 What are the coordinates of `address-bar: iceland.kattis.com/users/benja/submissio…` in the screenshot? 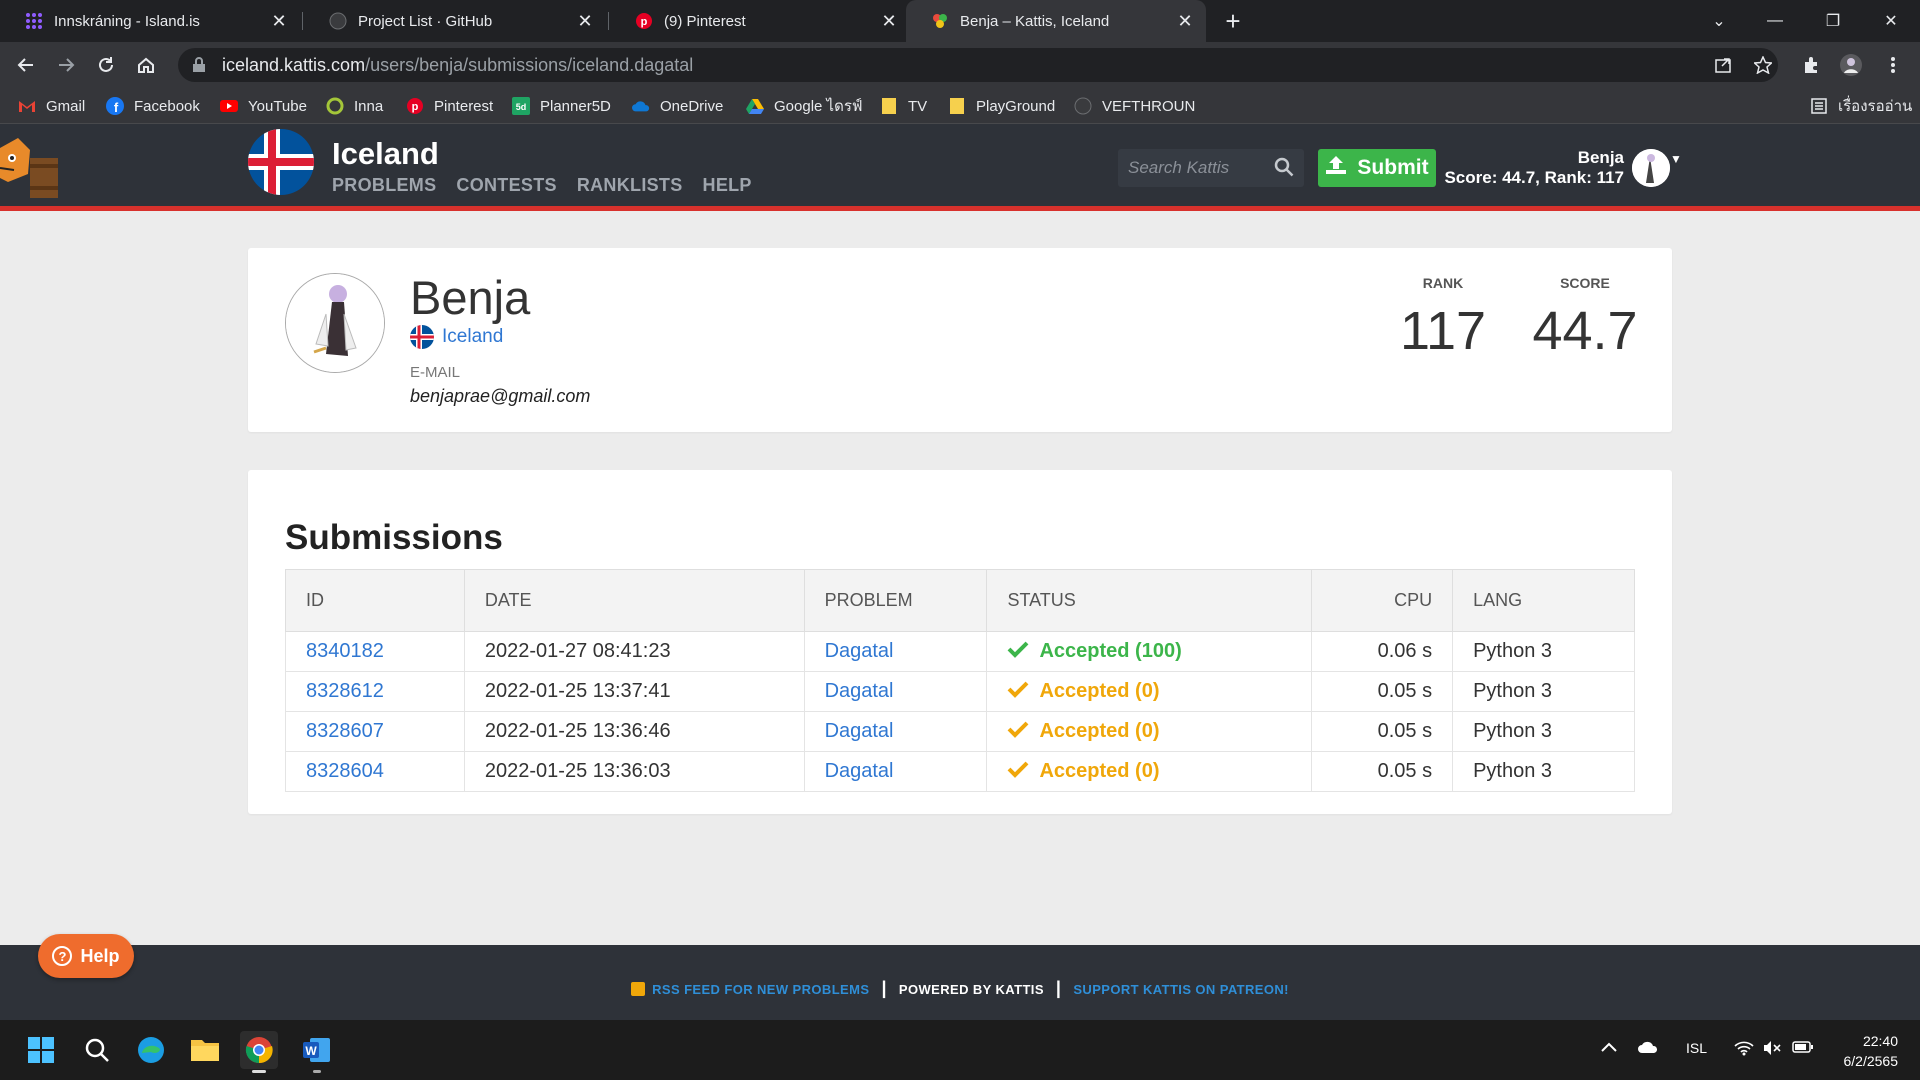 It's located at (978, 65).